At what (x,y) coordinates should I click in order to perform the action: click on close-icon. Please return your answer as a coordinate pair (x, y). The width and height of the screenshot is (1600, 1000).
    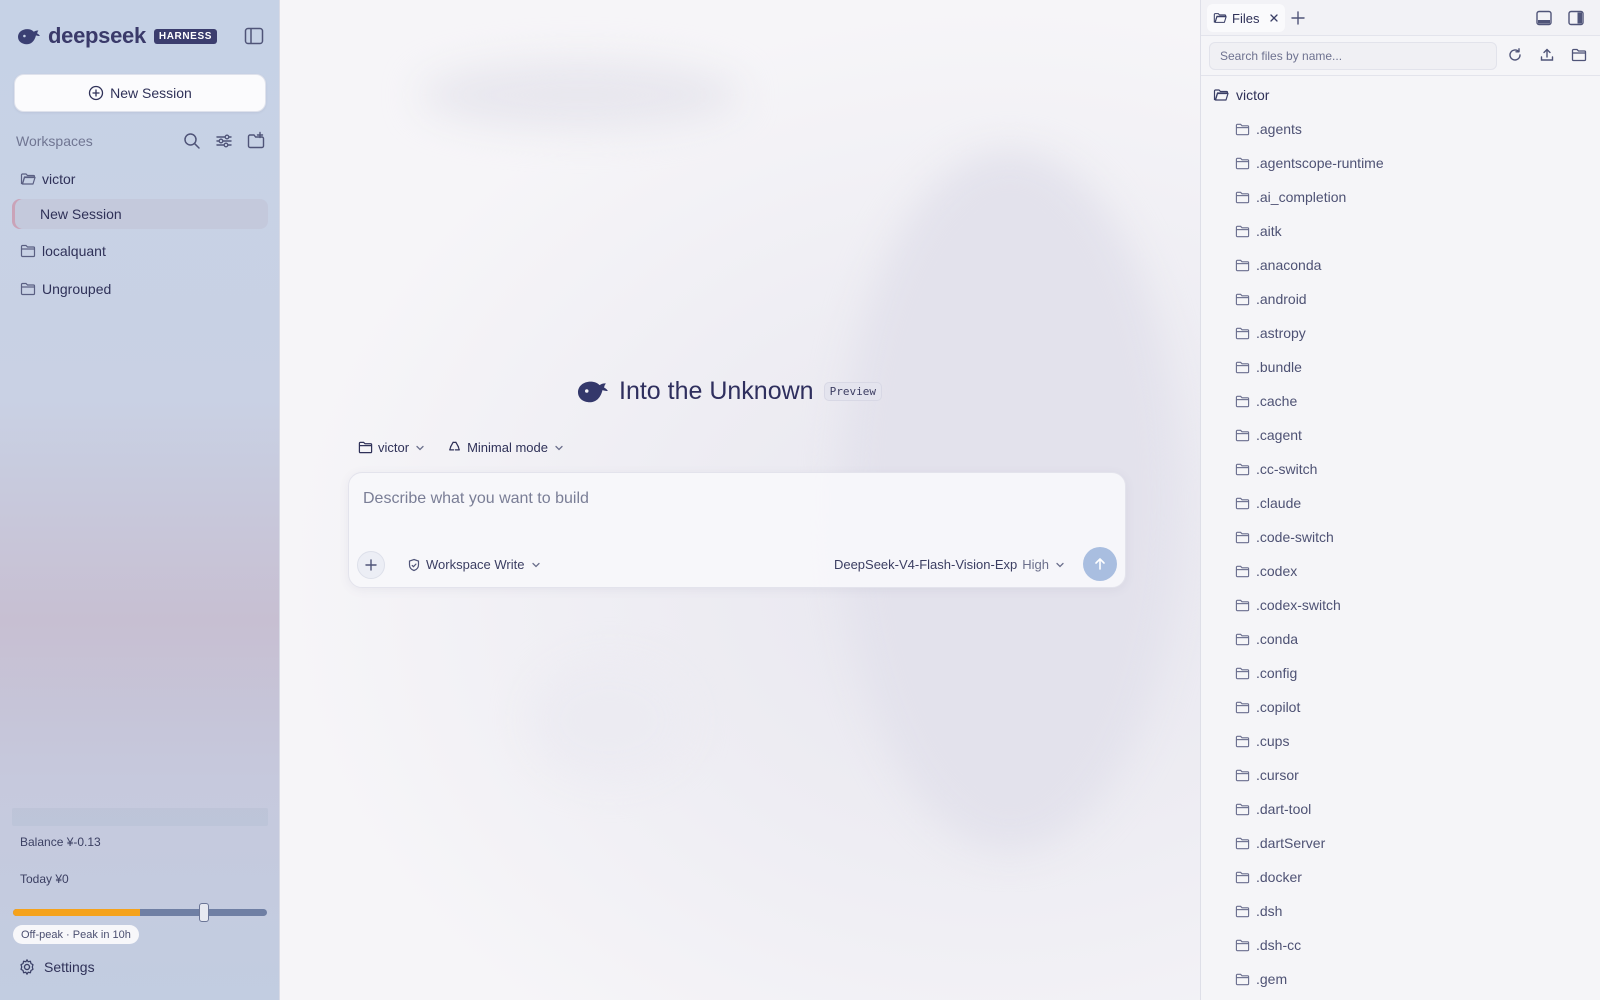
    Looking at the image, I should click on (1274, 18).